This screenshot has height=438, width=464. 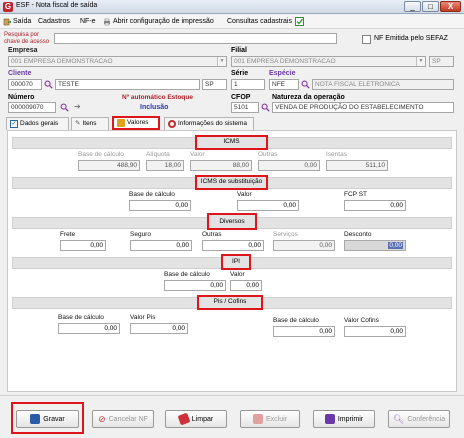 What do you see at coordinates (366, 39) in the screenshot?
I see `nf-sefaz-checkbox` at bounding box center [366, 39].